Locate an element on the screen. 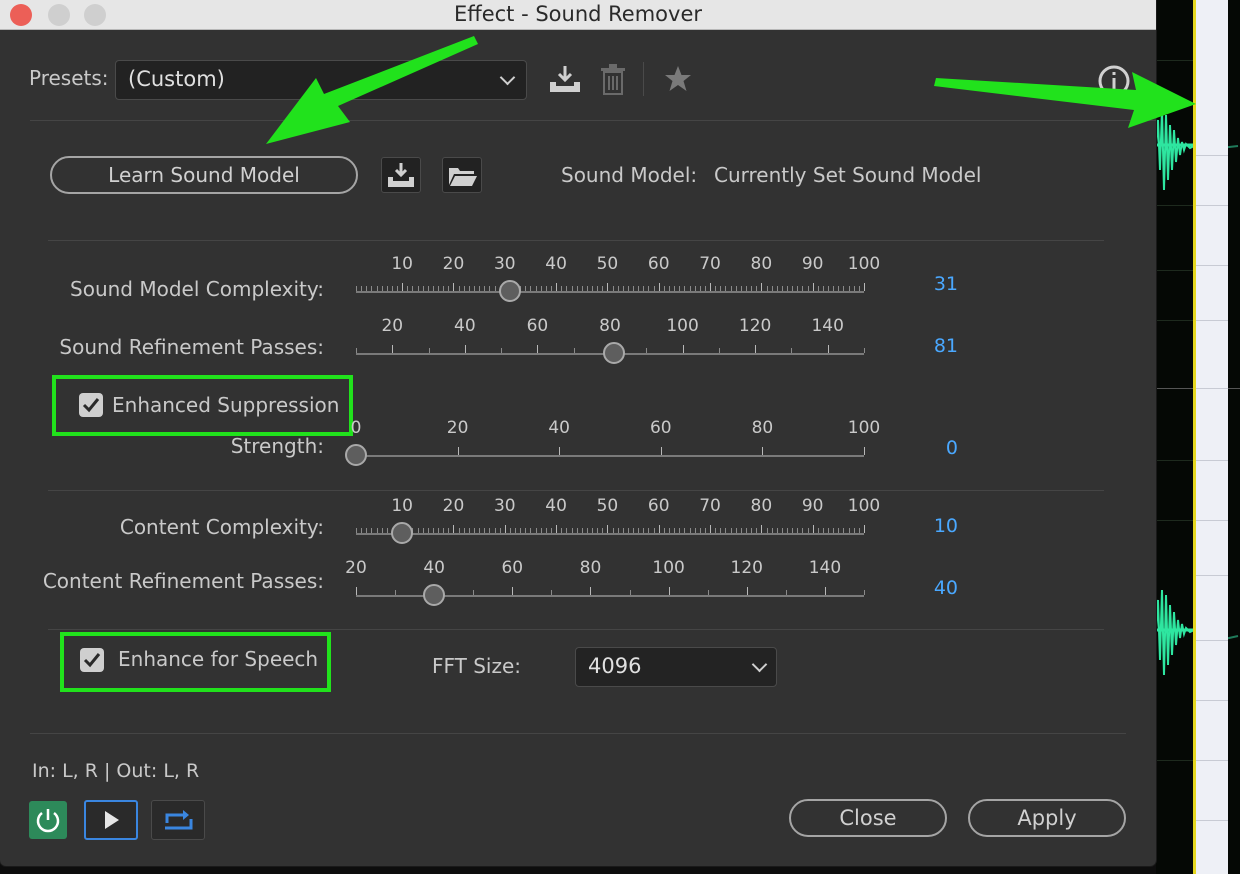  content-refinement-passes-slider: 20 40 60 80 100 120 140 is located at coordinates (605, 583).